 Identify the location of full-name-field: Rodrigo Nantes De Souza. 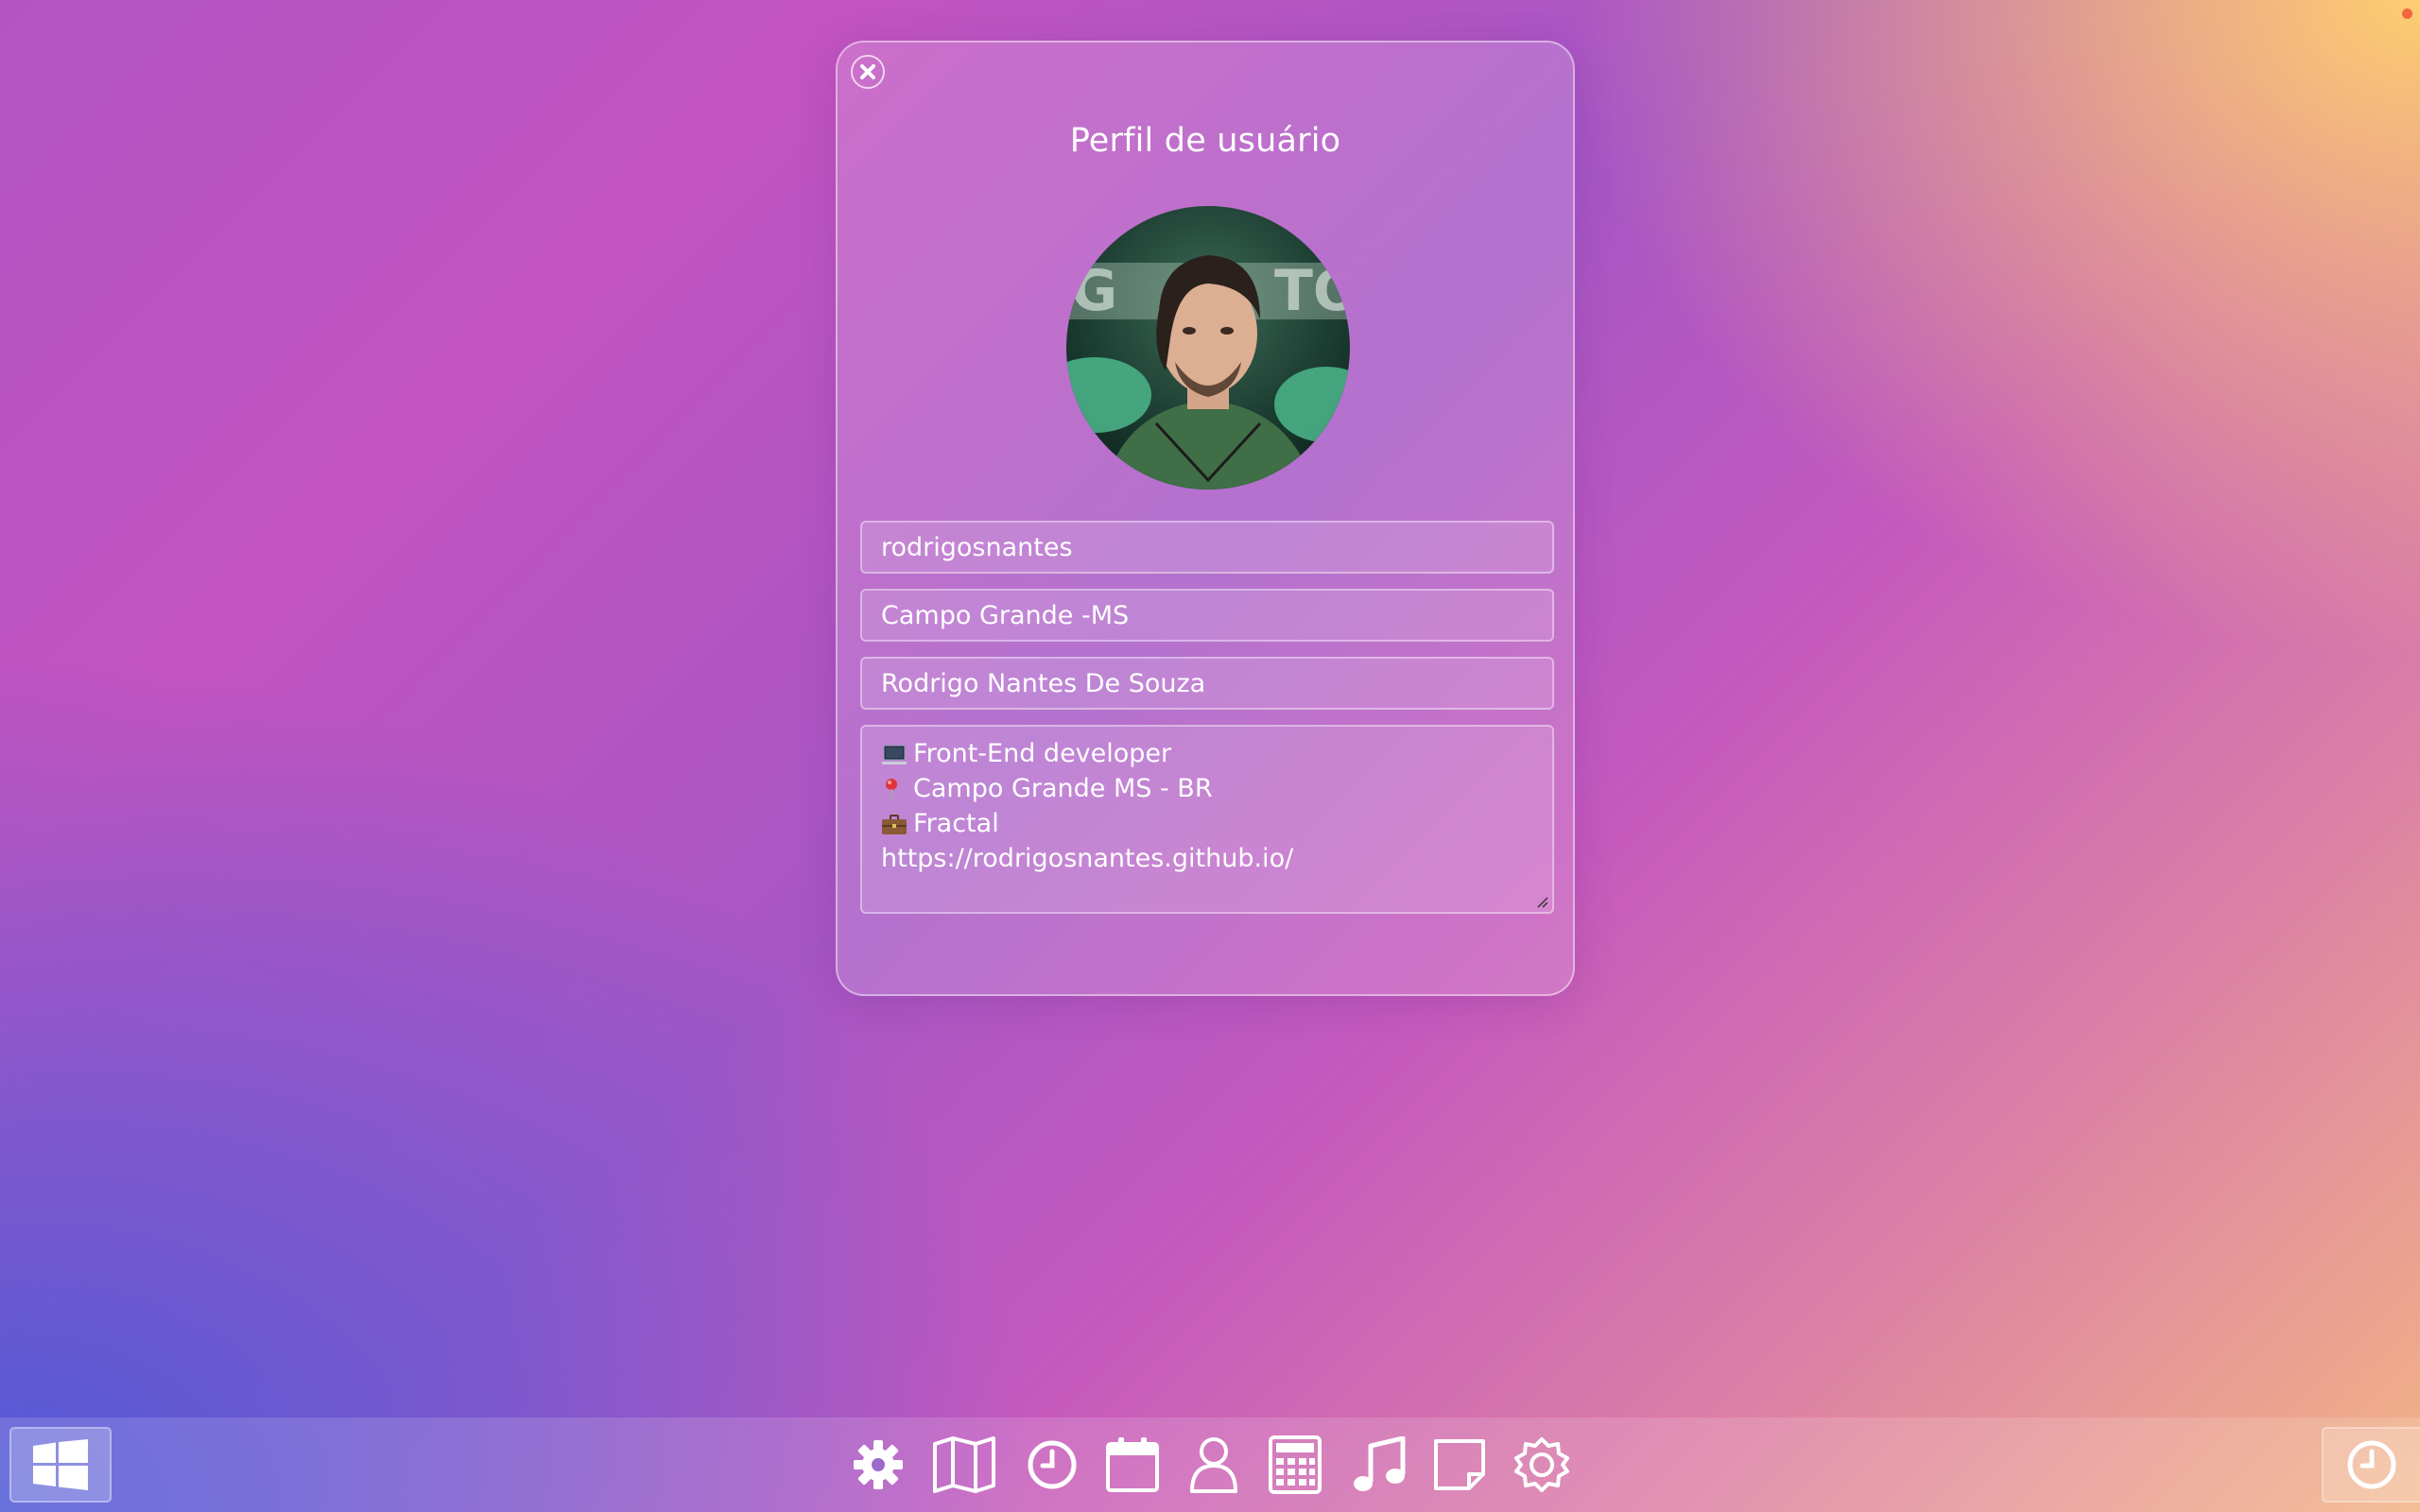
(1207, 683).